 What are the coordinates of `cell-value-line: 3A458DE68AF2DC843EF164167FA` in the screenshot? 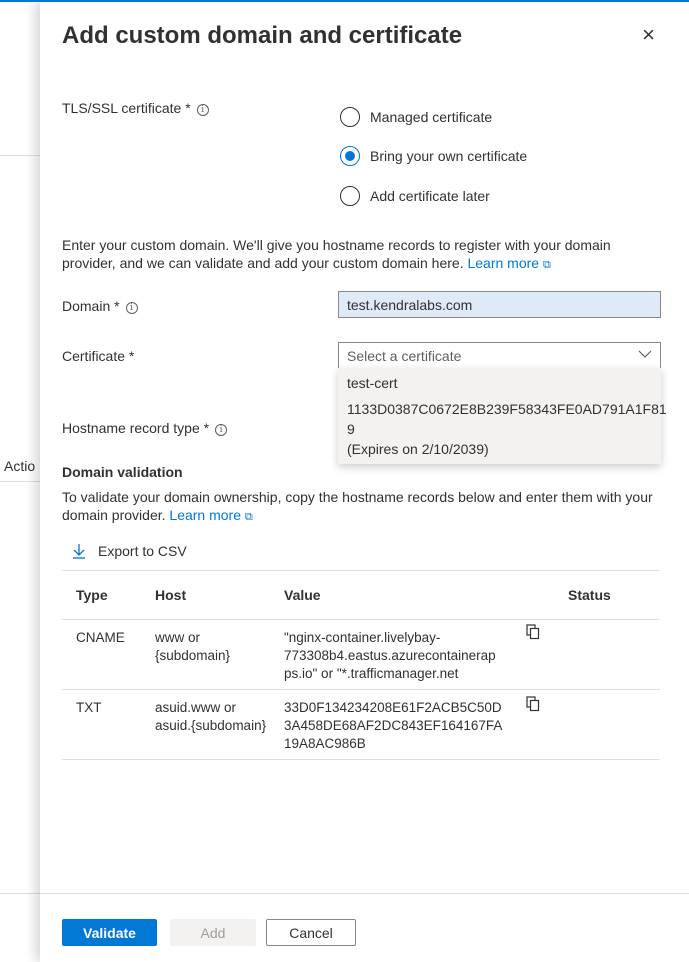 It's located at (393, 725).